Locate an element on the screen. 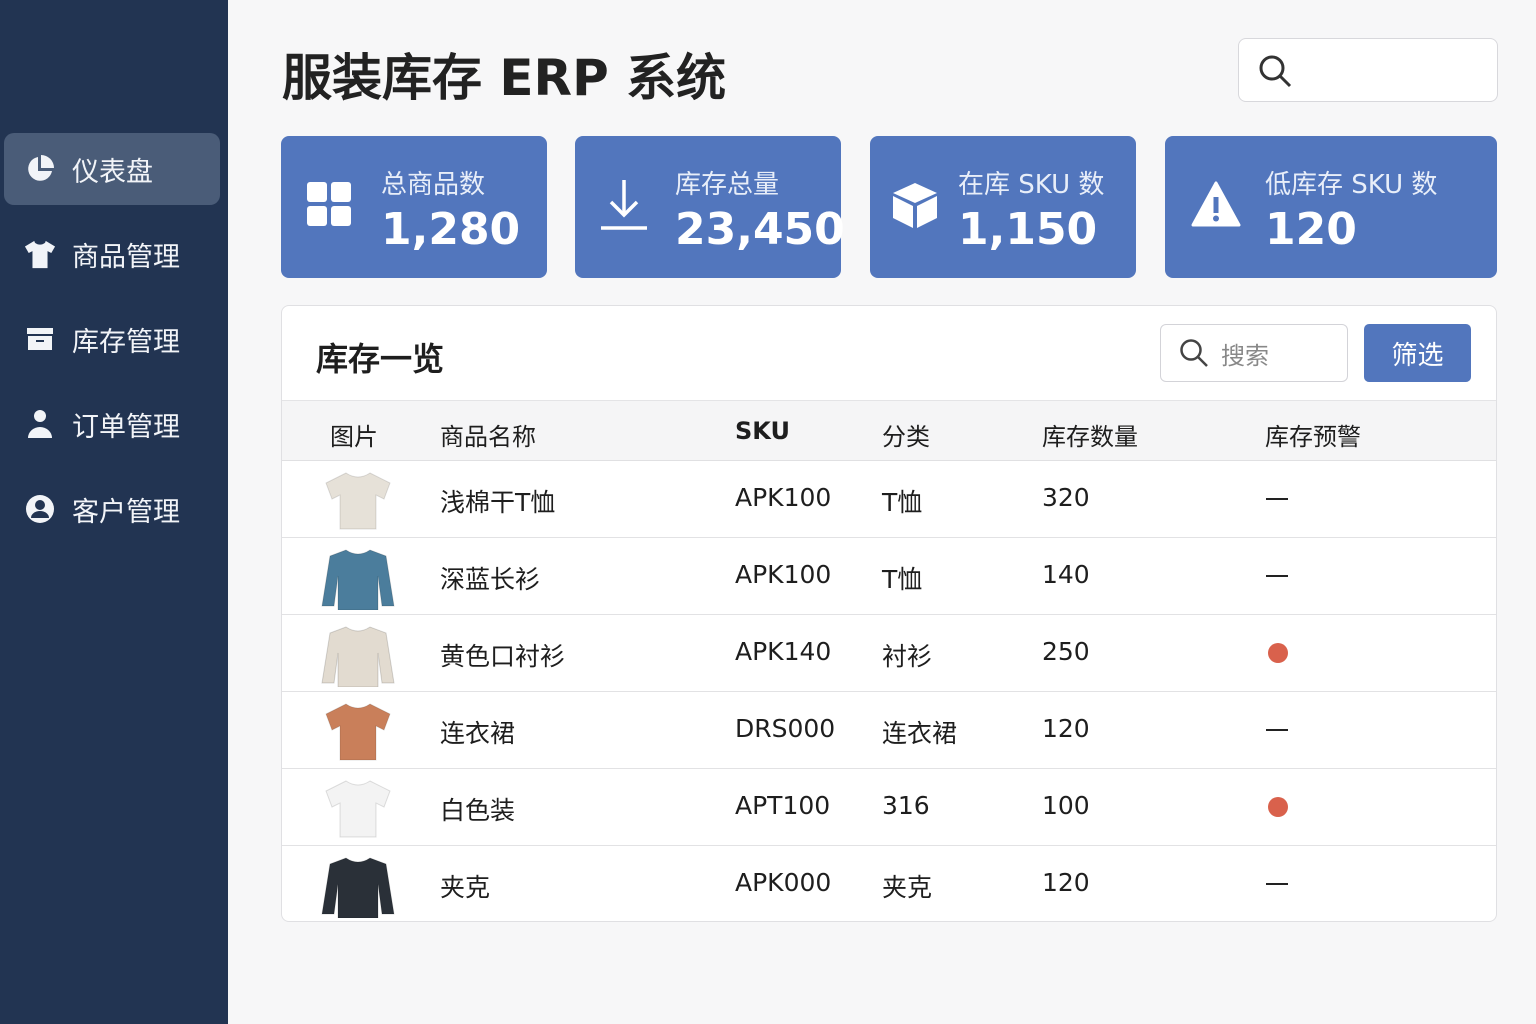  table-row: 深蓝长衫 APK100 T恤 140 is located at coordinates (889, 576).